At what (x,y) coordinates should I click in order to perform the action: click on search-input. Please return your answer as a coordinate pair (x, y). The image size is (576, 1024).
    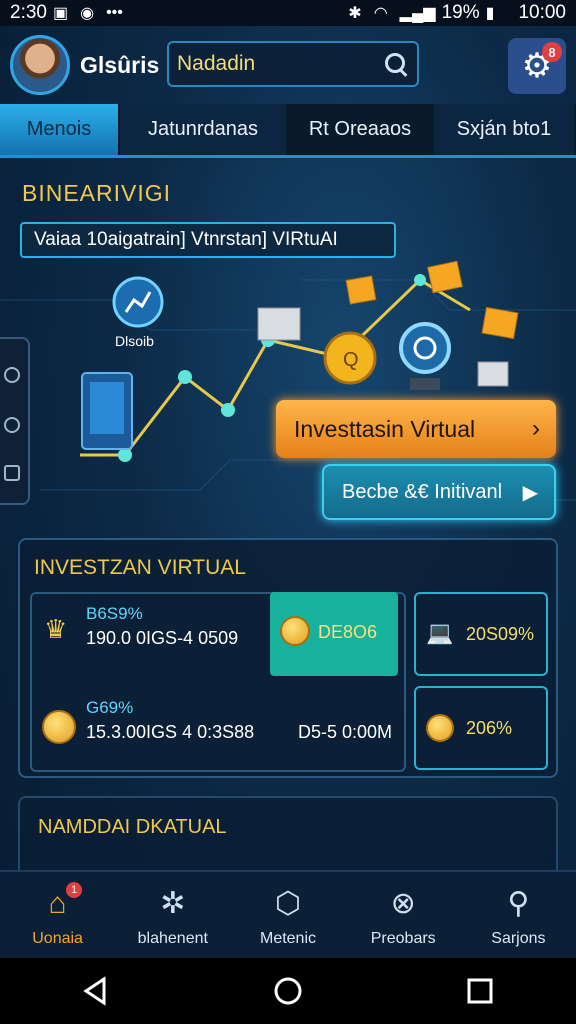
    Looking at the image, I should click on (280, 64).